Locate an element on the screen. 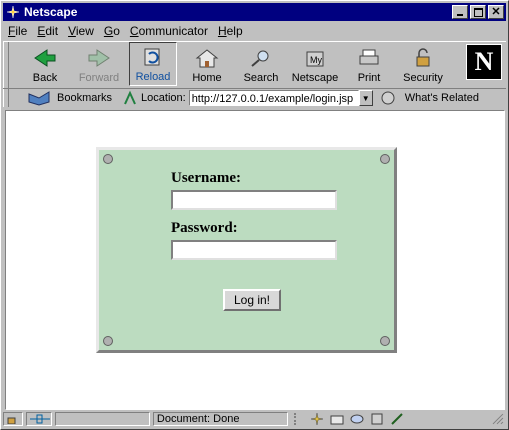  svg-text: My is located at coordinates (316, 60).